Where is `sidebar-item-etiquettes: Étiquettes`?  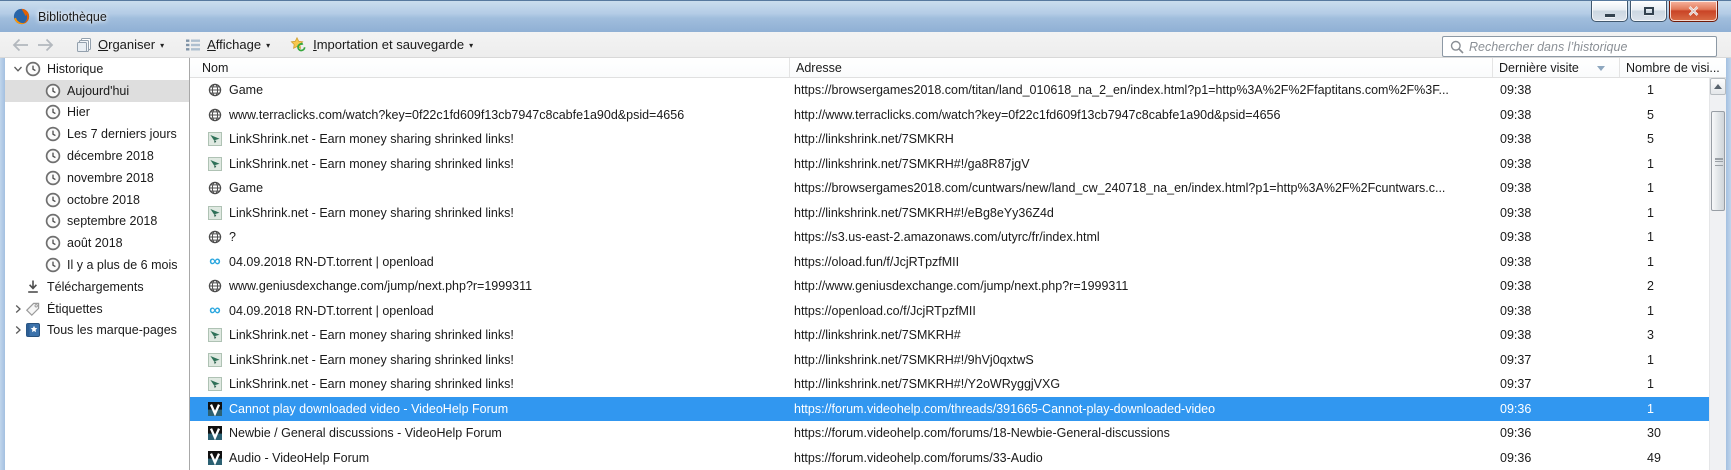
sidebar-item-etiquettes: Étiquettes is located at coordinates (97, 309).